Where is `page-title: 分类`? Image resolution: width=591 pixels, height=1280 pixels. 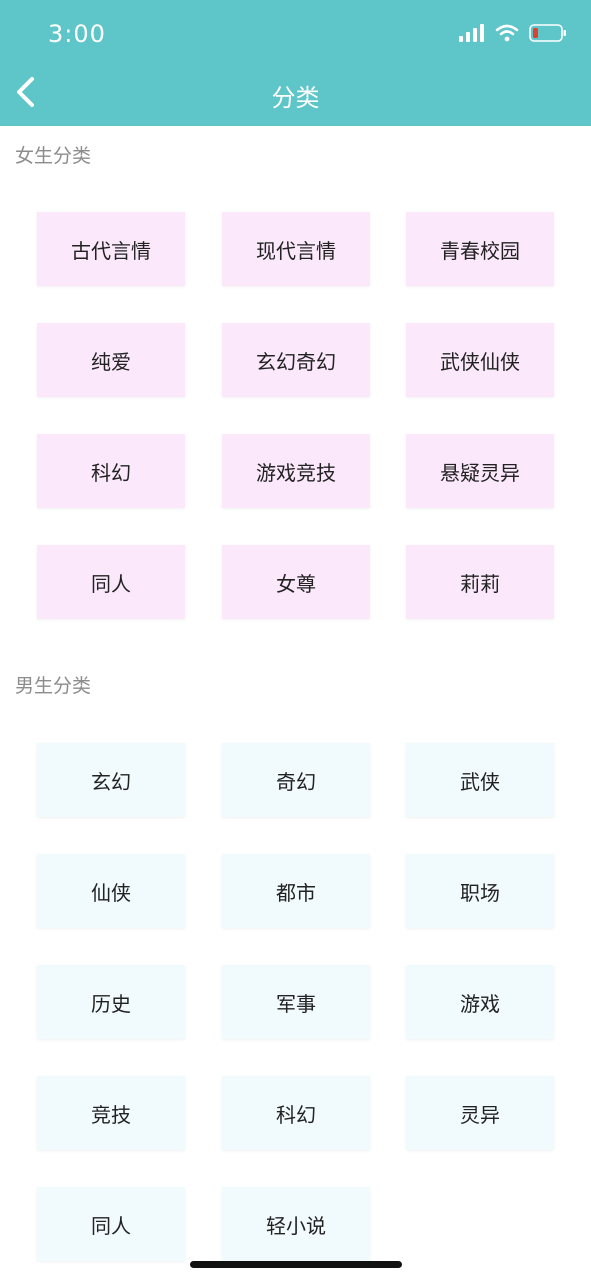
page-title: 分类 is located at coordinates (295, 98).